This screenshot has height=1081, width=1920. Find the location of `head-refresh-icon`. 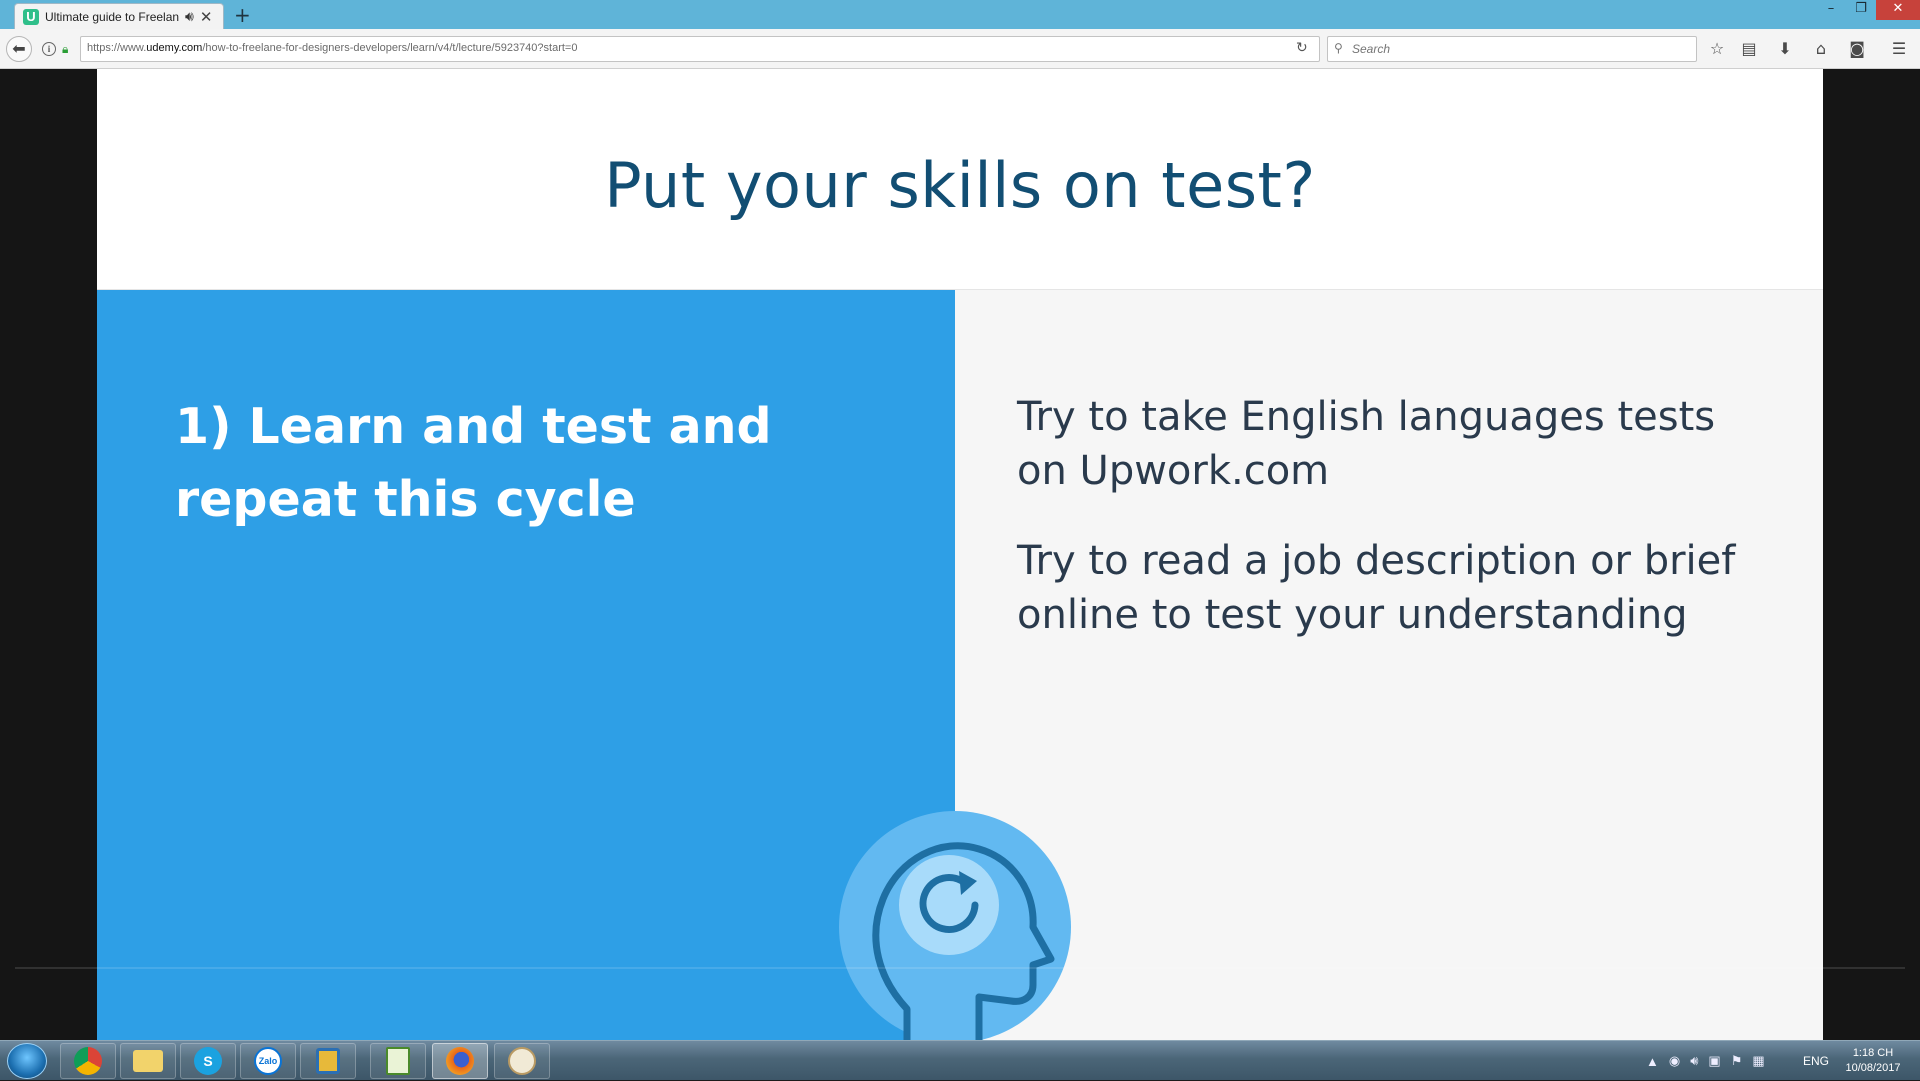

head-refresh-icon is located at coordinates (955, 925).